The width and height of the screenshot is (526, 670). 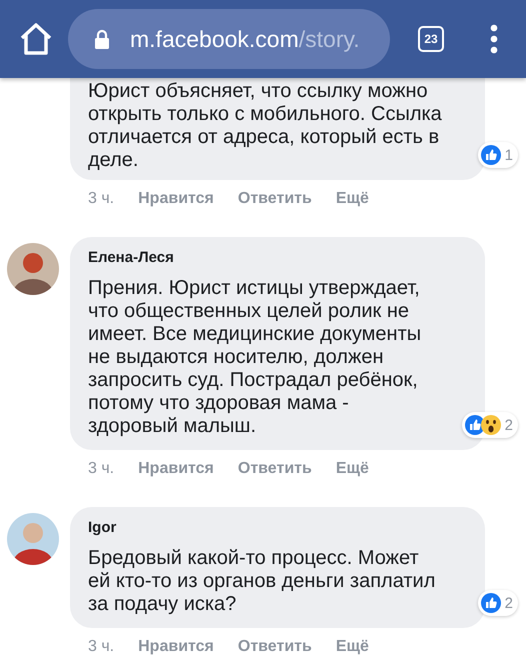 I want to click on author-name: Елена-Леся, so click(x=276, y=258).